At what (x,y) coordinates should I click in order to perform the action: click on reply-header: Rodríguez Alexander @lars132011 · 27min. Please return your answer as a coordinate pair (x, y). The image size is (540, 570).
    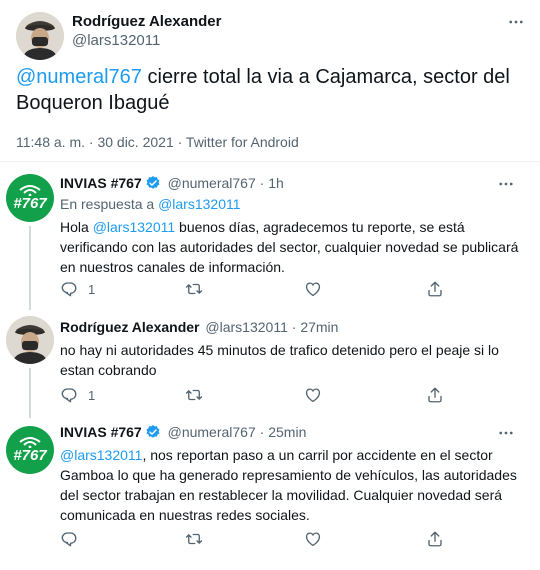
    Looking at the image, I should click on (199, 327).